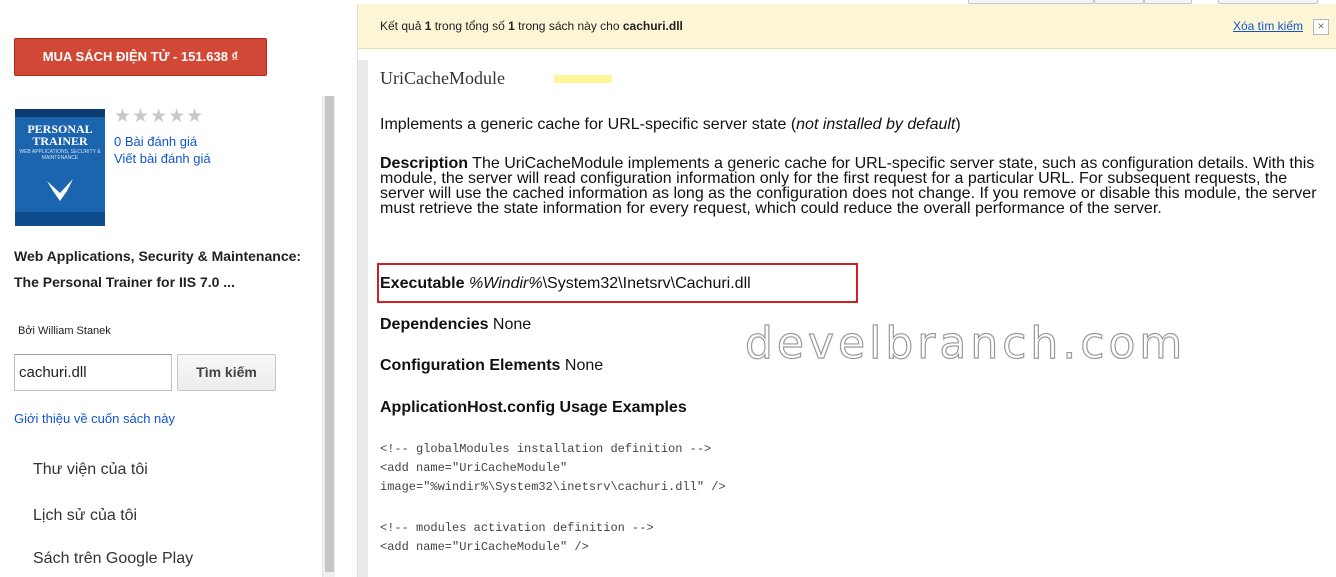 The width and height of the screenshot is (1336, 577). Describe the element at coordinates (958, 124) in the screenshot. I see `summary-end: )` at that location.